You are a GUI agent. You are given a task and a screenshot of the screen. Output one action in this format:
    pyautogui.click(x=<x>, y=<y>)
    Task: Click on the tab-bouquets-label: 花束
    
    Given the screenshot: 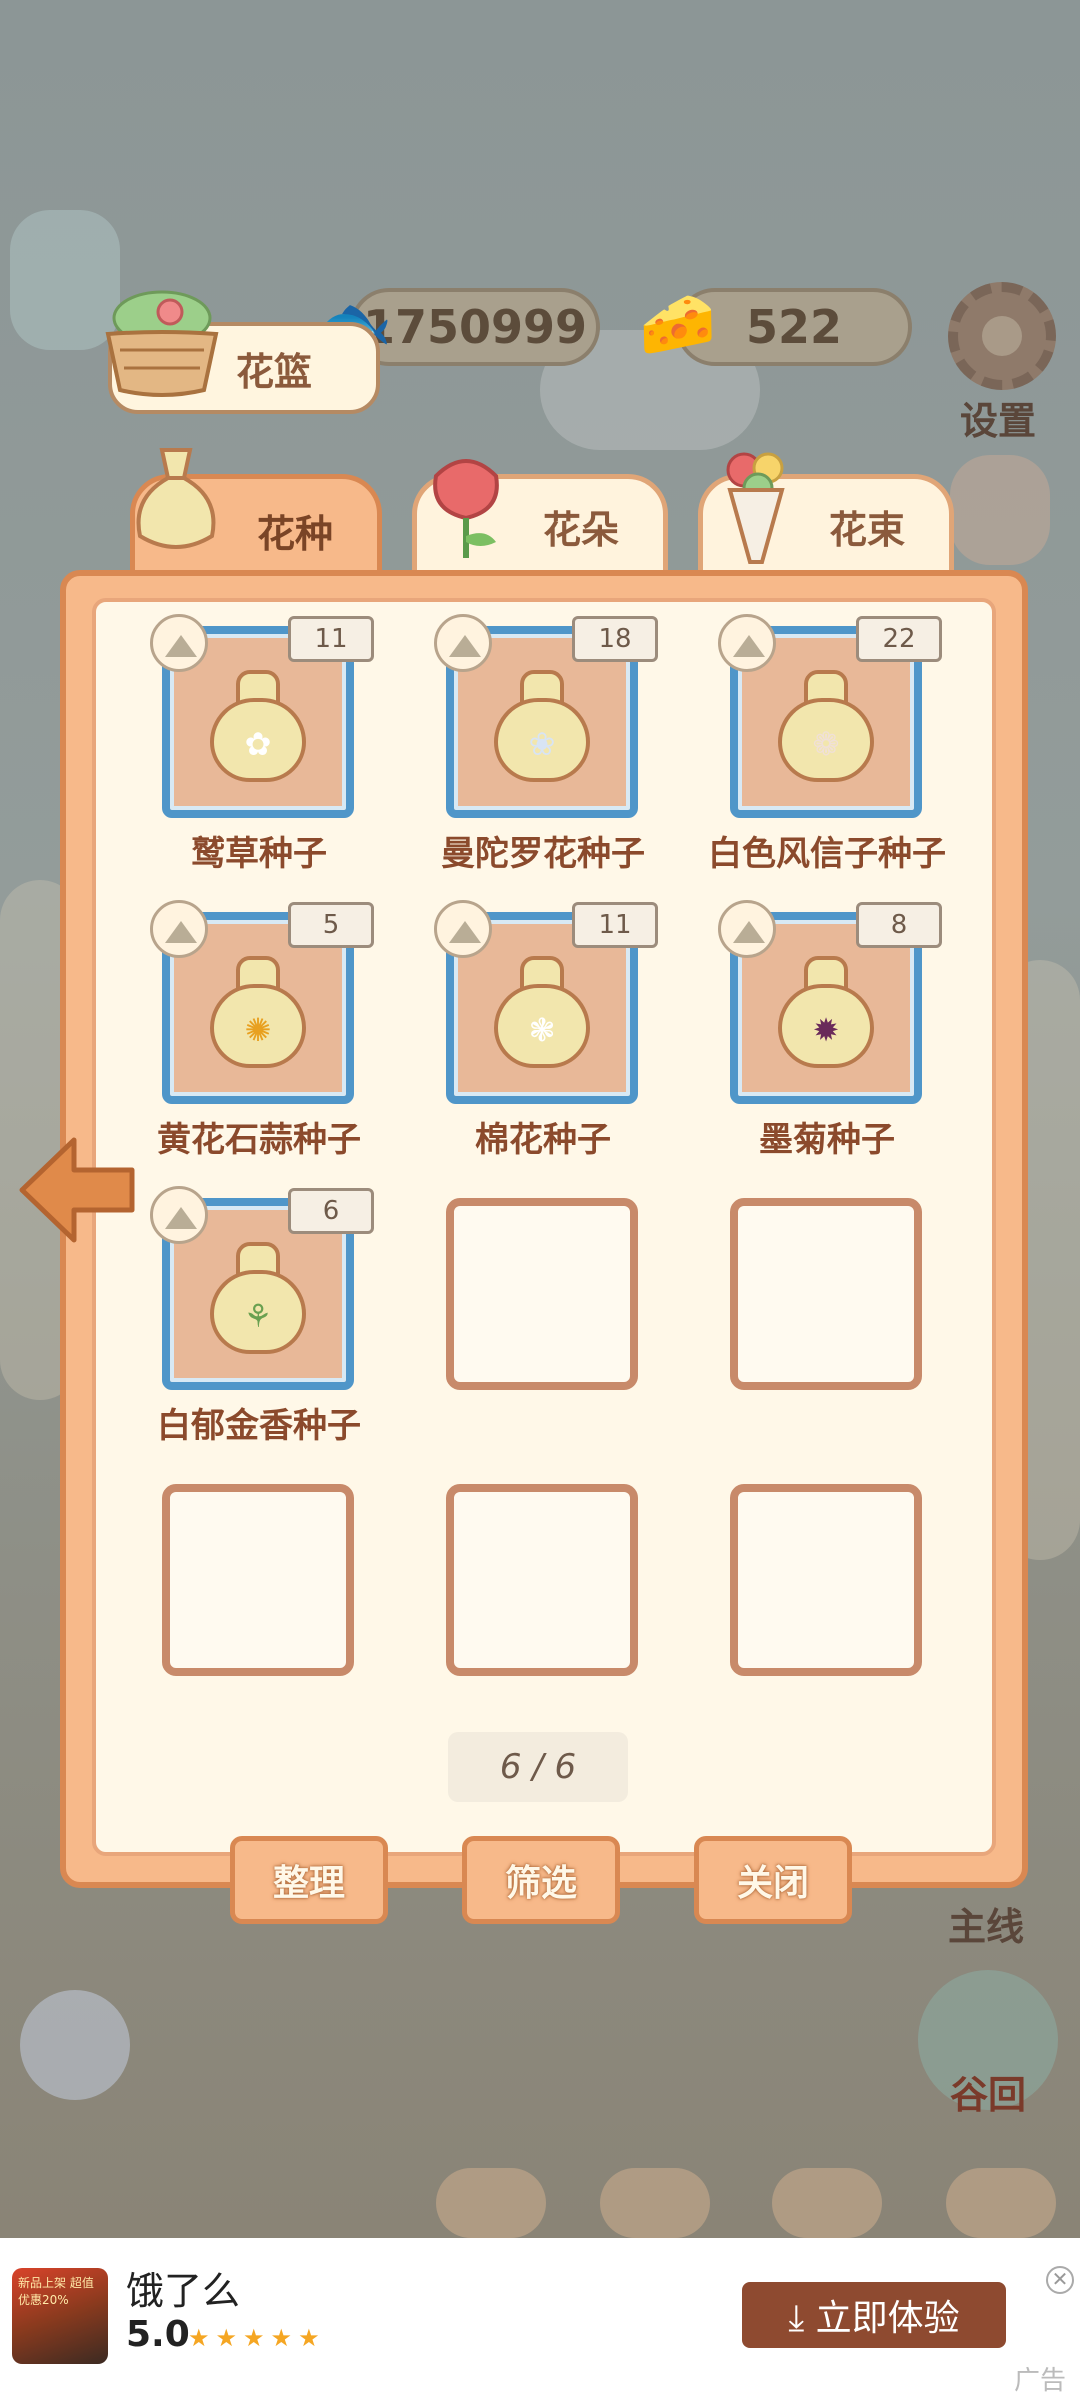 What is the action you would take?
    pyautogui.click(x=866, y=529)
    